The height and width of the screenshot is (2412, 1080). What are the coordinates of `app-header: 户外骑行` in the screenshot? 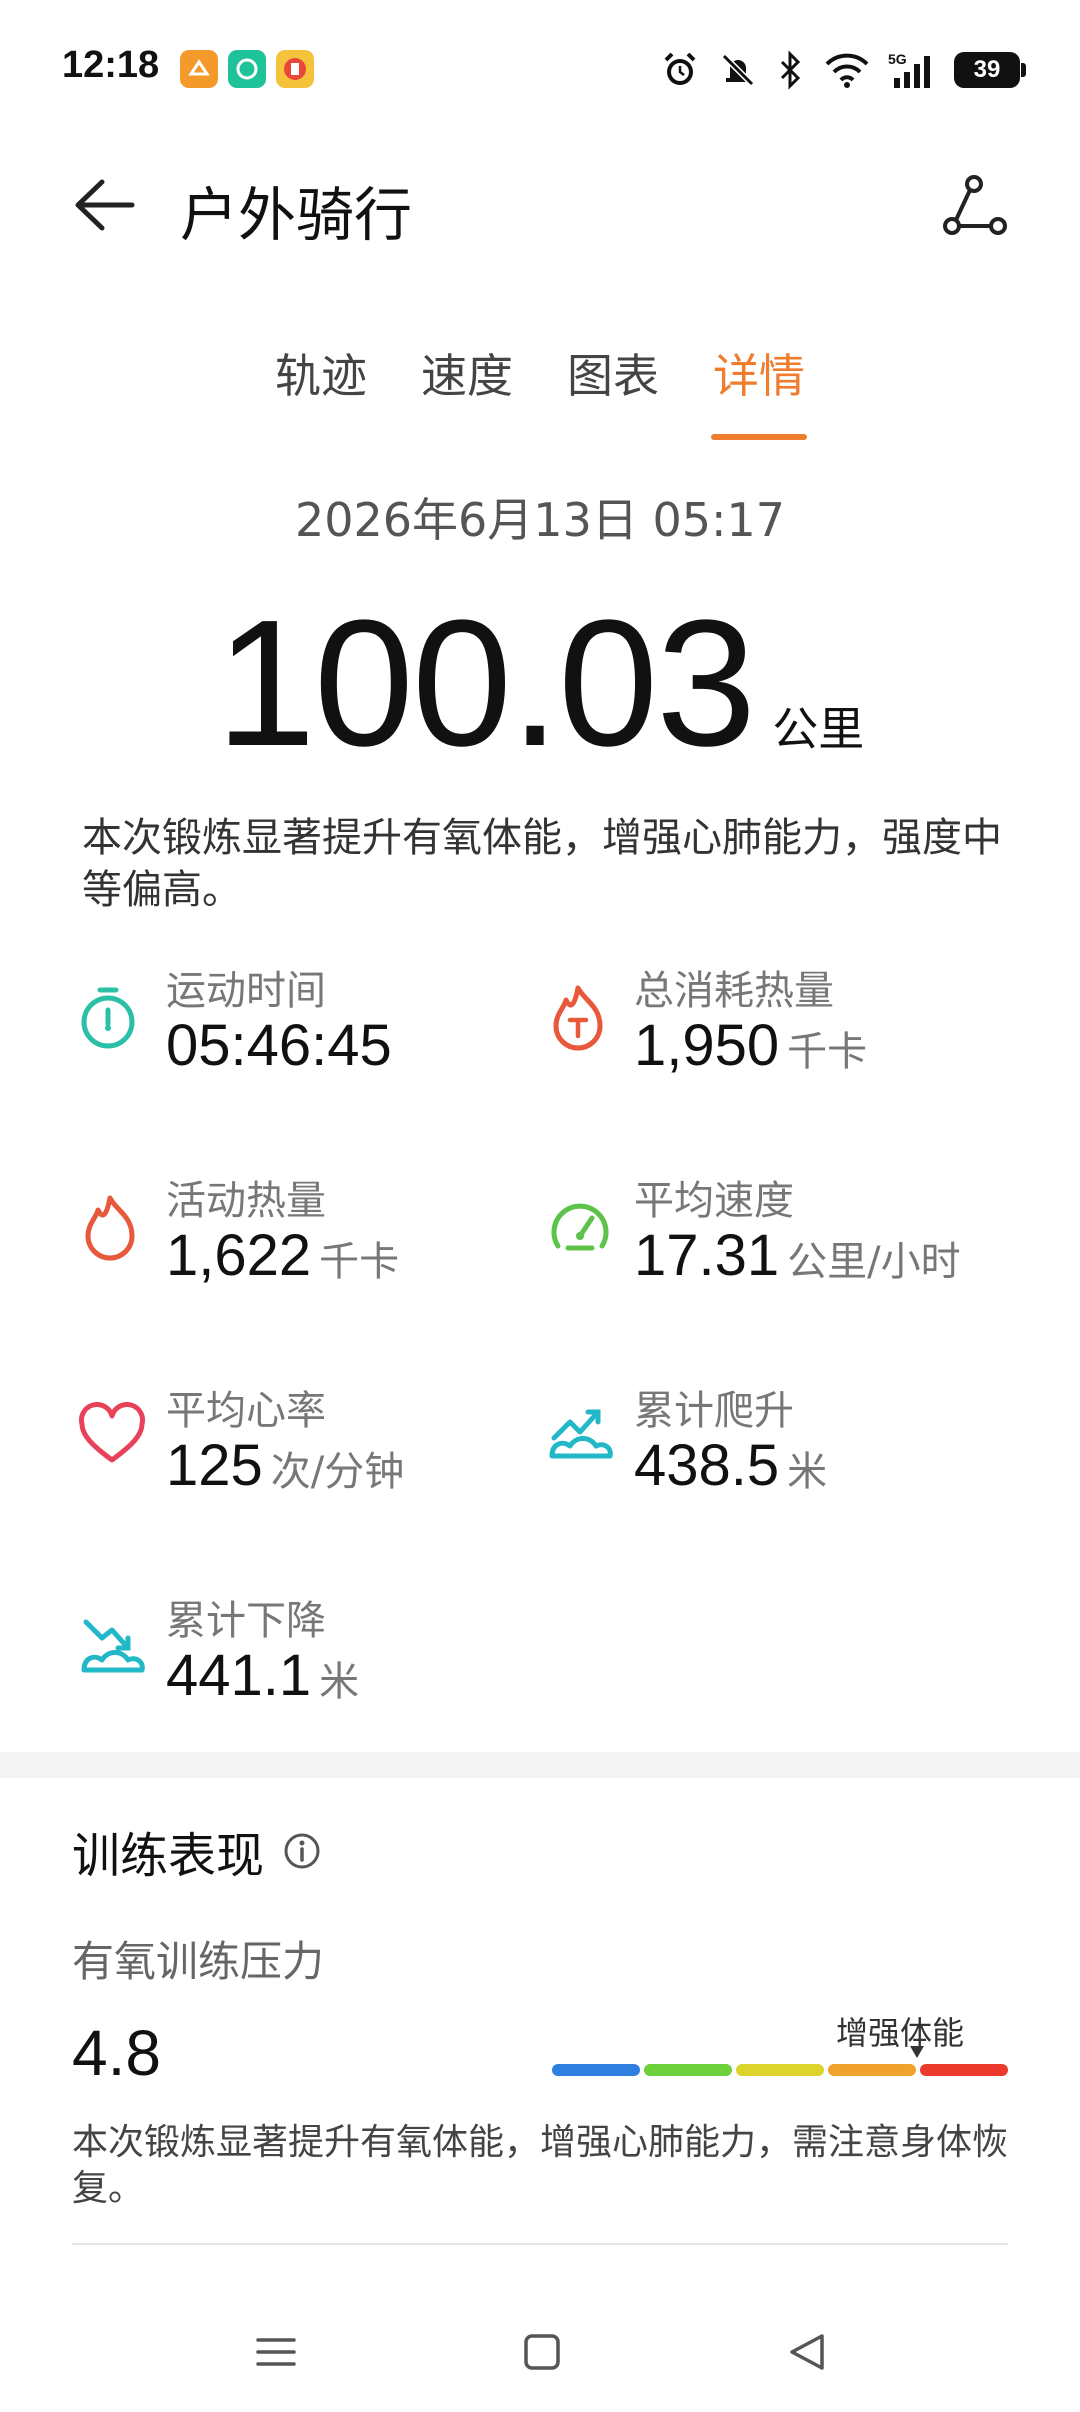 It's located at (540, 205).